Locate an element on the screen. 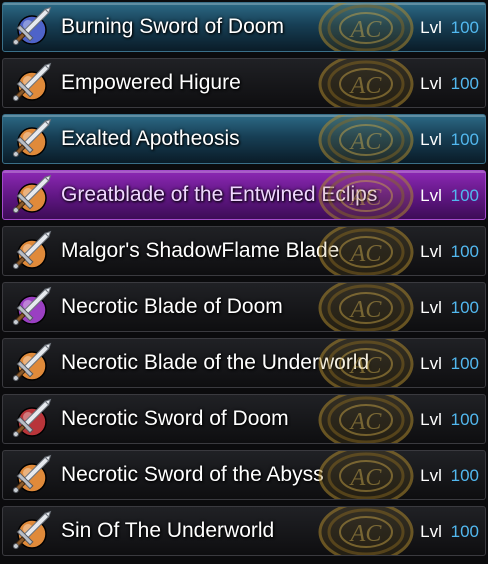  item-row-9: Necrotic Sword of the Abyss AC Lvl 100 is located at coordinates (244, 475).